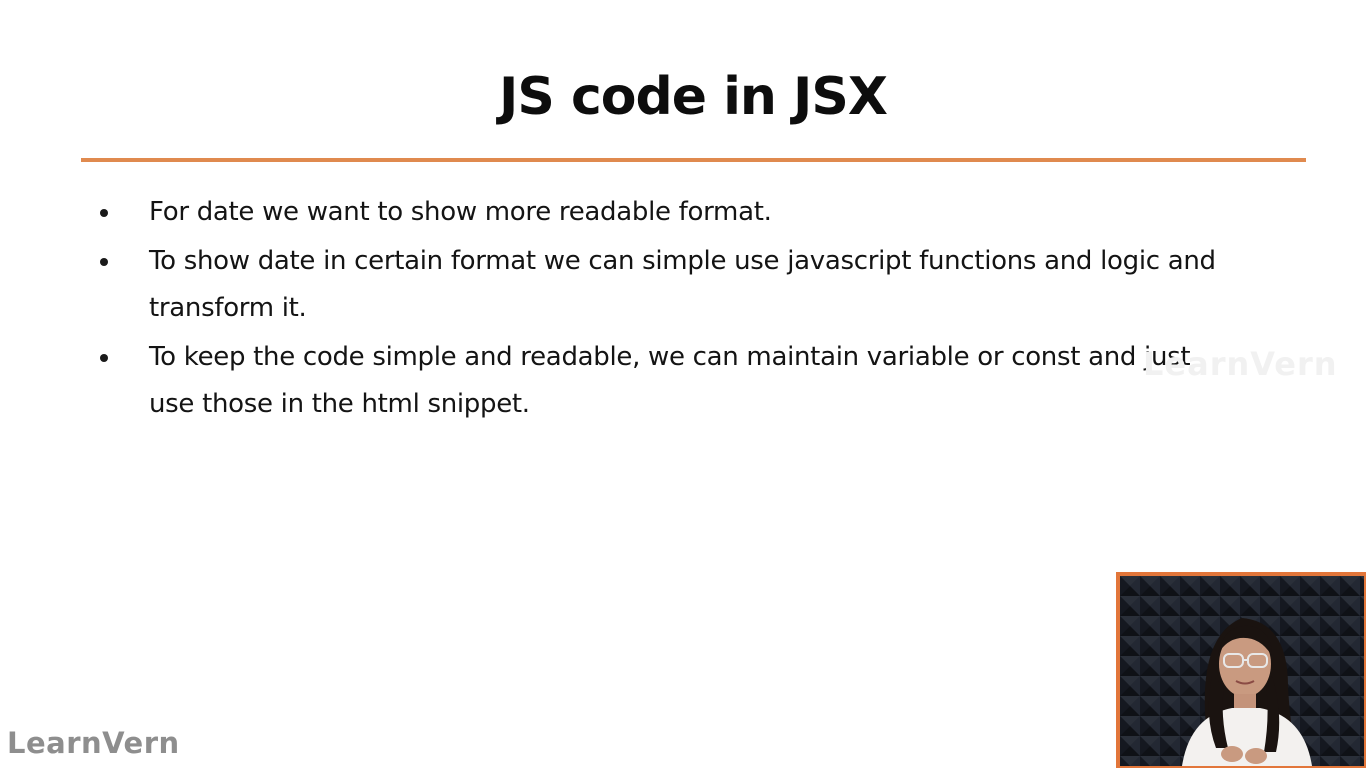  Describe the element at coordinates (693, 160) in the screenshot. I see `title-divider` at that location.